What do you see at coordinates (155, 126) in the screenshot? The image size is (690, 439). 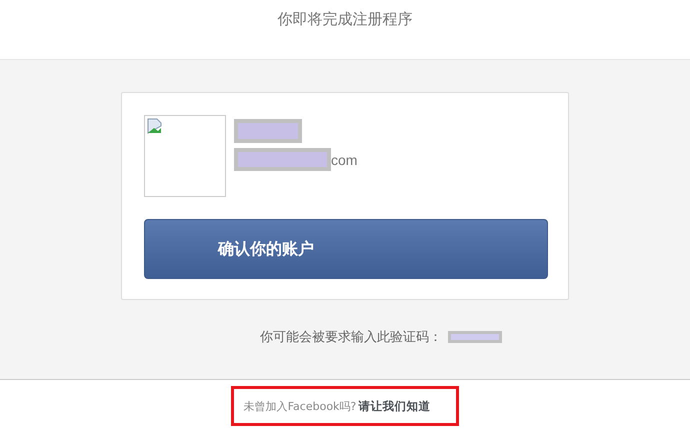 I see `broken-image-icon` at bounding box center [155, 126].